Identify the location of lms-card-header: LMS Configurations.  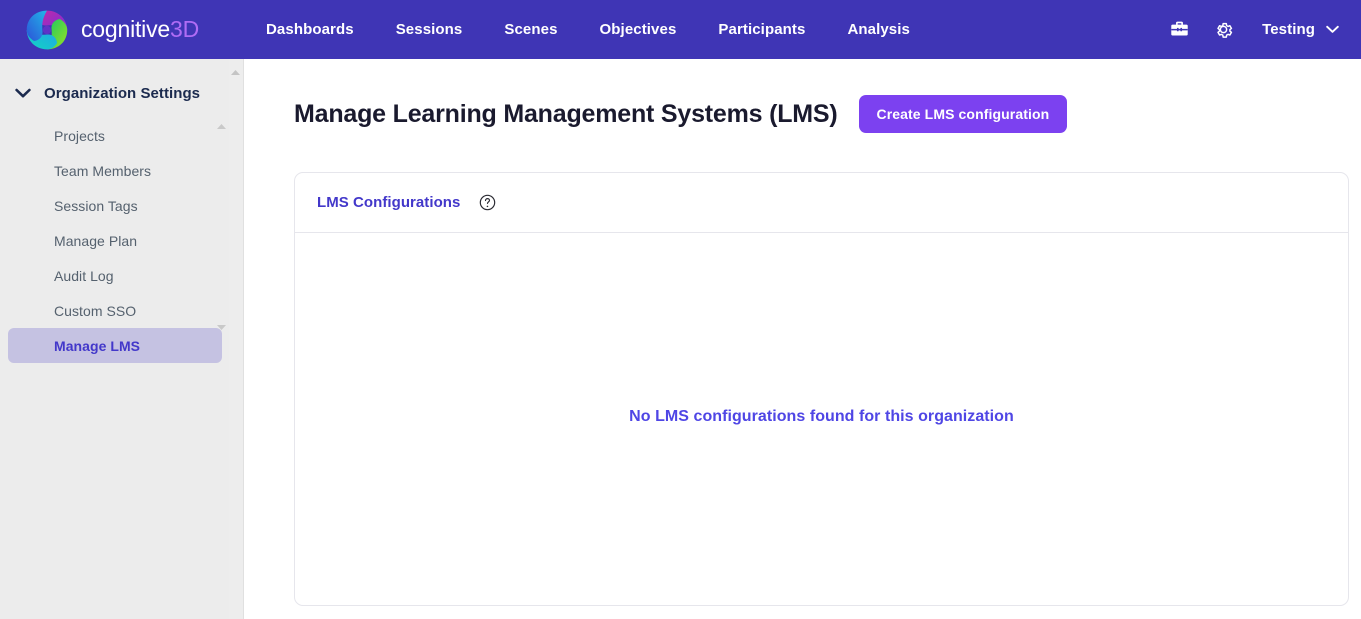
(821, 203).